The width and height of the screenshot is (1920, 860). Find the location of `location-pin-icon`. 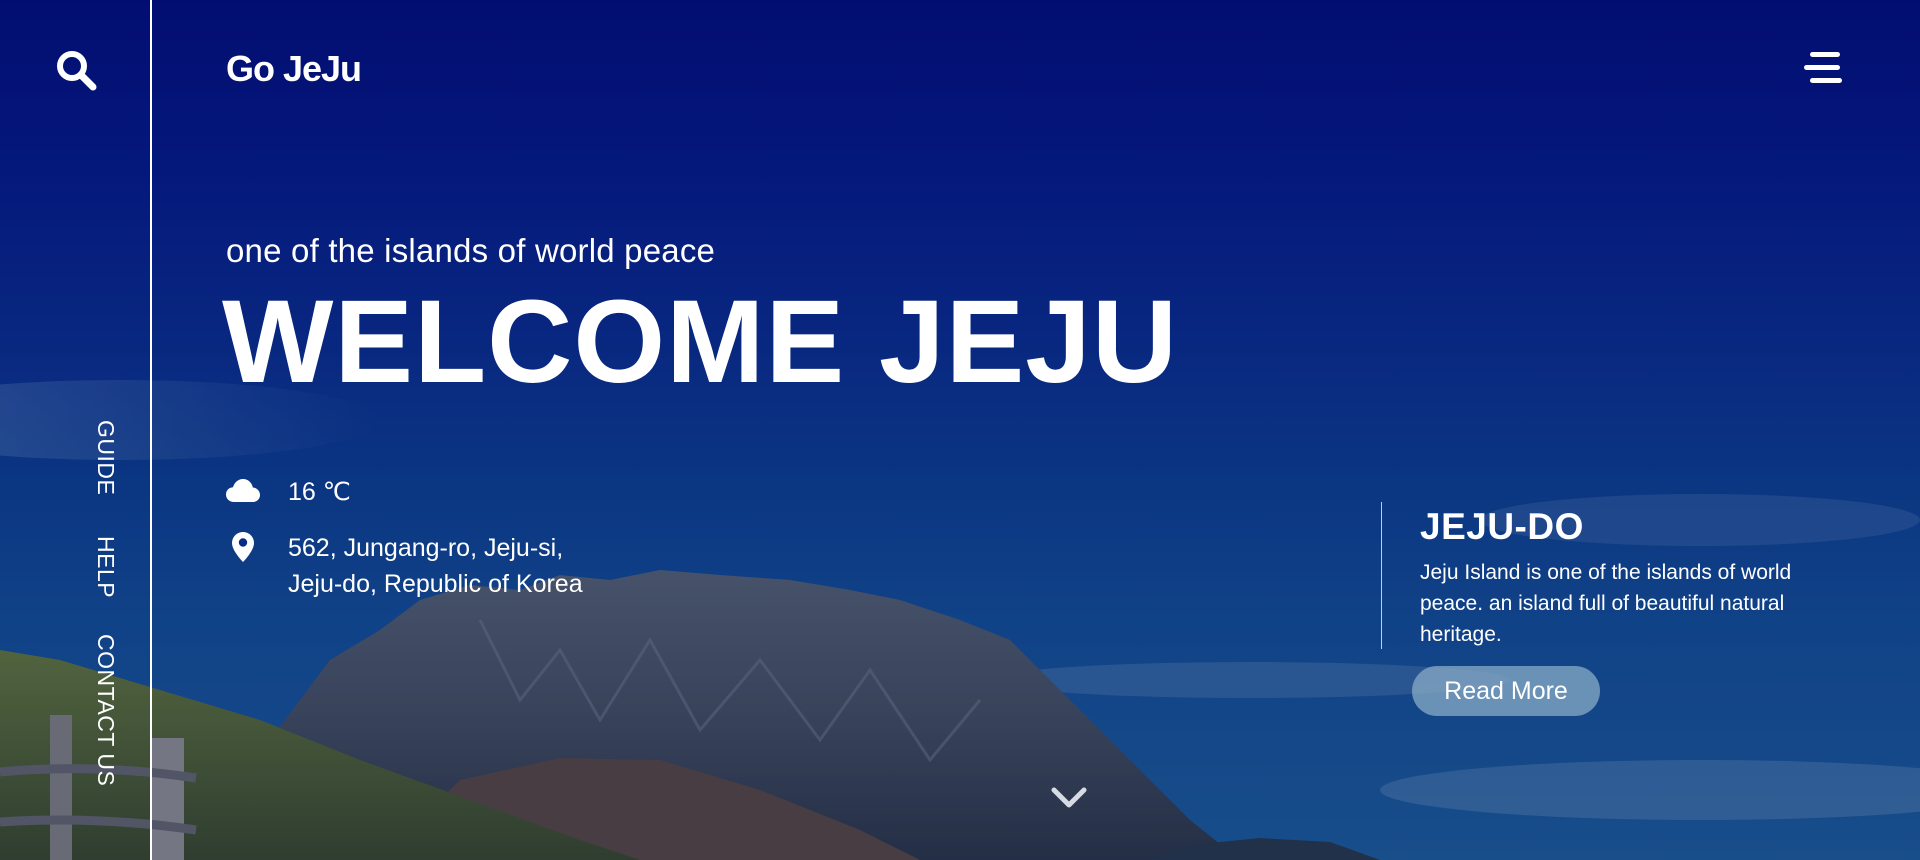

location-pin-icon is located at coordinates (243, 547).